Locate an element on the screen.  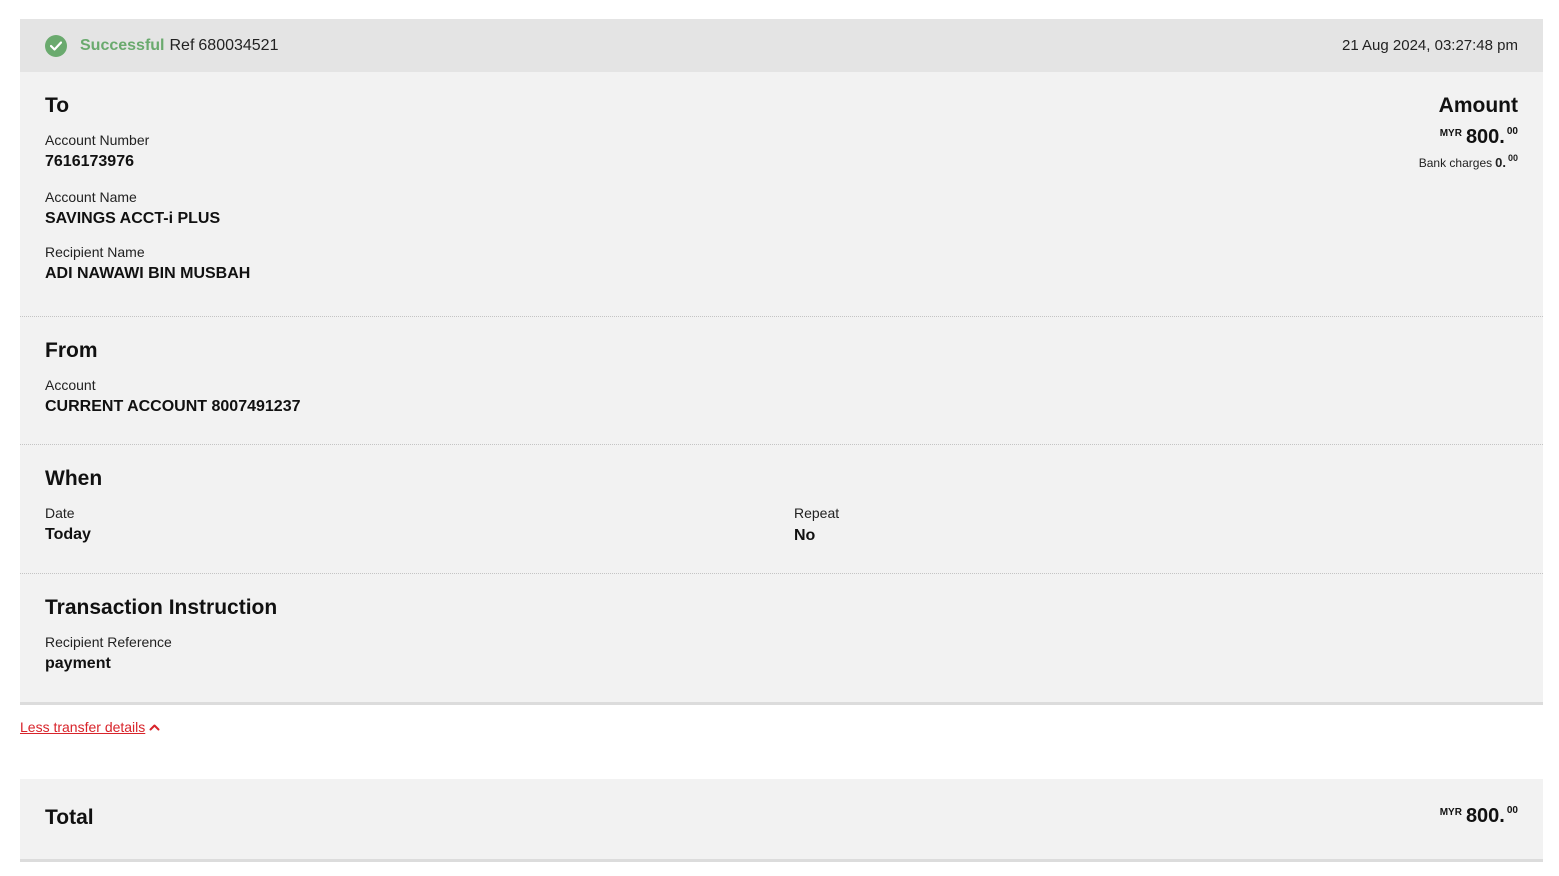
from-section: From Account CURRENT ACCOUNT 8007491237 is located at coordinates (781, 381).